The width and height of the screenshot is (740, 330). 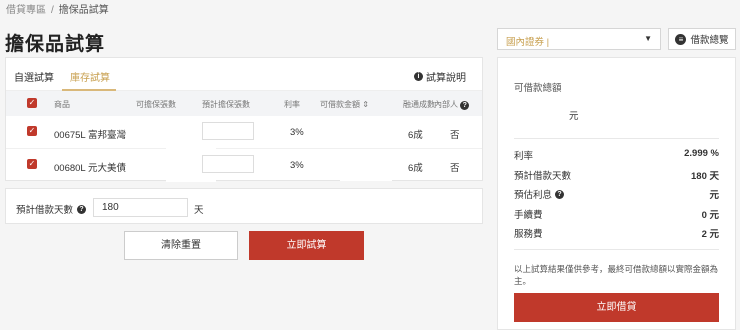 I want to click on col-insider: 內部人 ?, so click(x=452, y=104).